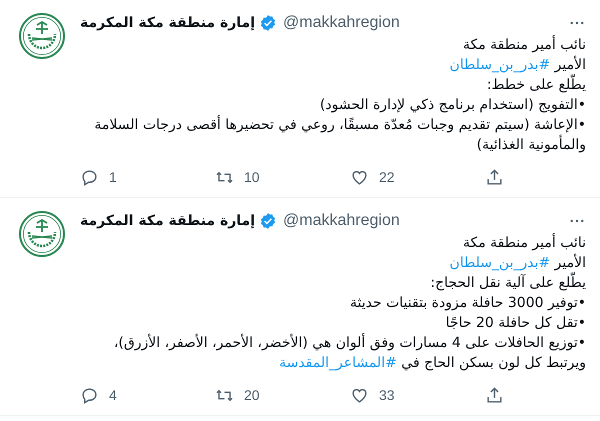 Image resolution: width=600 pixels, height=421 pixels. I want to click on like-count: 33, so click(387, 395).